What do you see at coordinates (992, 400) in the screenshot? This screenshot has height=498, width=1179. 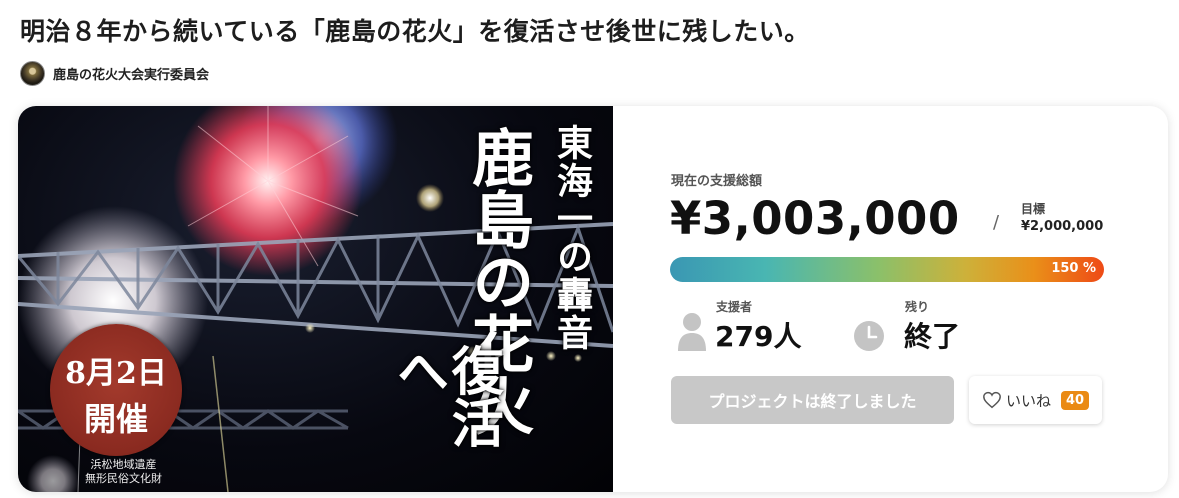 I see `heart-icon` at bounding box center [992, 400].